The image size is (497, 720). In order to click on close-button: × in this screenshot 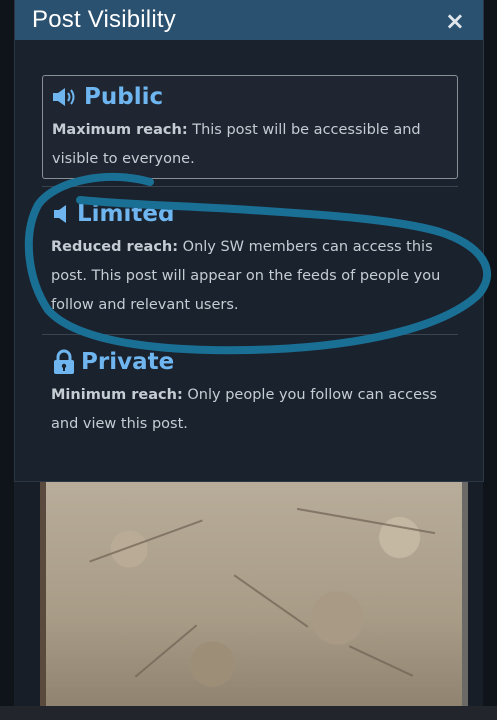, I will do `click(455, 21)`.